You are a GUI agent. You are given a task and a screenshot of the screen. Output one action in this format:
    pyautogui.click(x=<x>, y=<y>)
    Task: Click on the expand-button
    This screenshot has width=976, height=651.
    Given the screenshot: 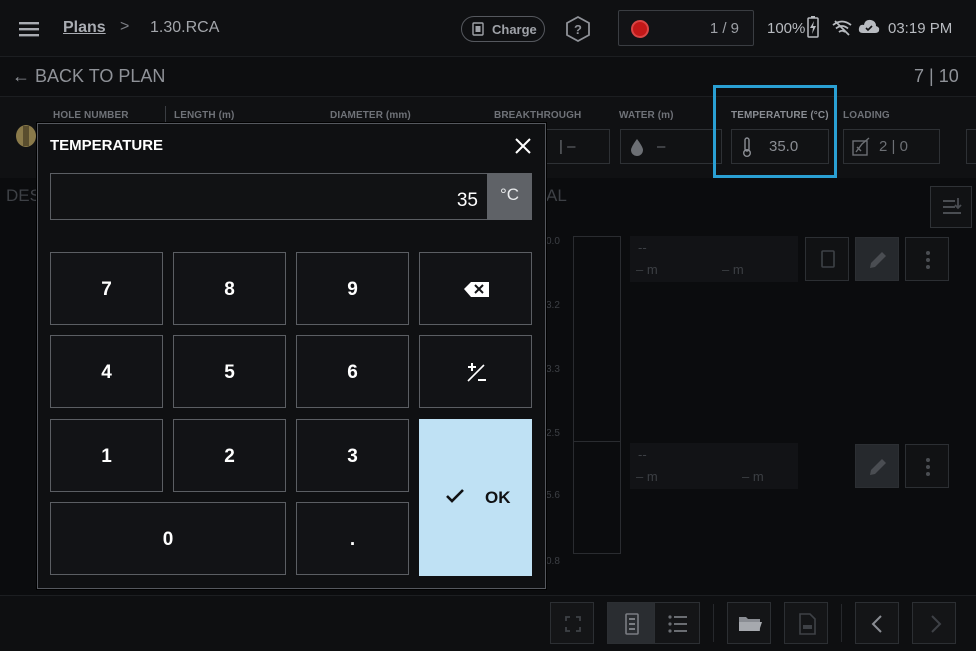 What is the action you would take?
    pyautogui.click(x=572, y=623)
    